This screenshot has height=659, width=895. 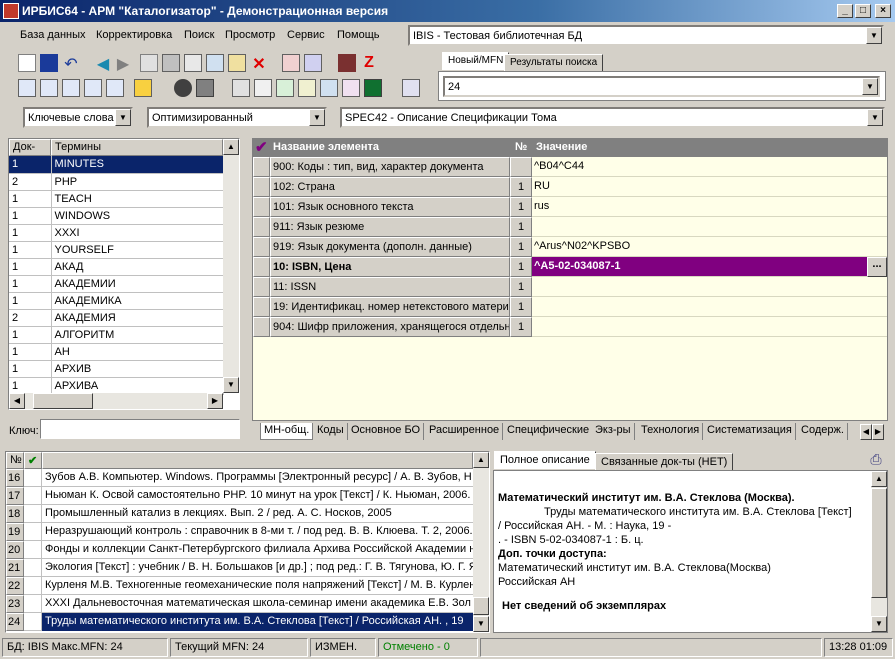 I want to click on printer-icon: ⎙, so click(x=876, y=460).